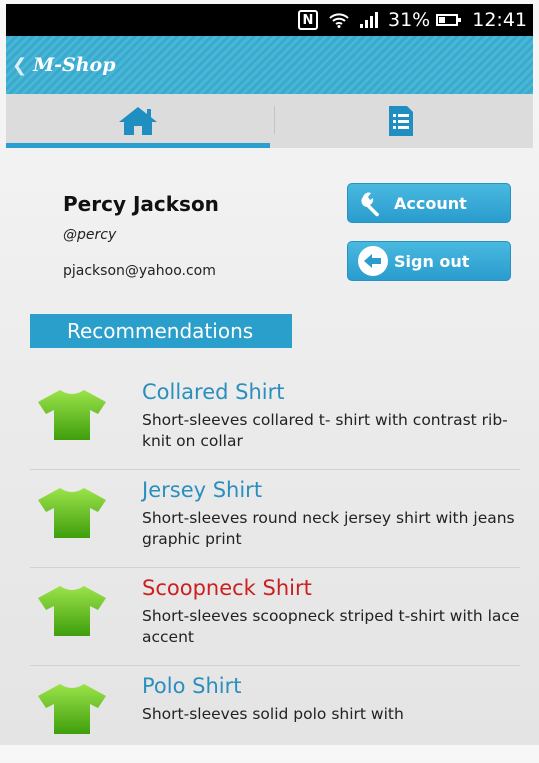 The image size is (539, 763). What do you see at coordinates (213, 392) in the screenshot?
I see `item-title: Collared Shirt` at bounding box center [213, 392].